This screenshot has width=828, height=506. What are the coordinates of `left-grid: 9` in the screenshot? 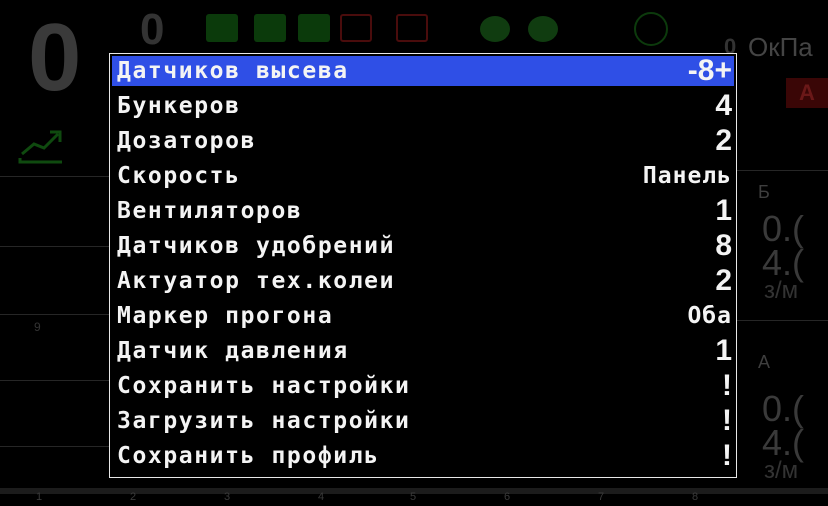 It's located at (56, 328).